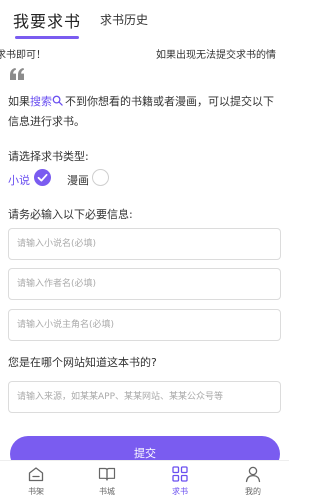 Image resolution: width=320 pixels, height=500 pixels. I want to click on source-field, so click(144, 397).